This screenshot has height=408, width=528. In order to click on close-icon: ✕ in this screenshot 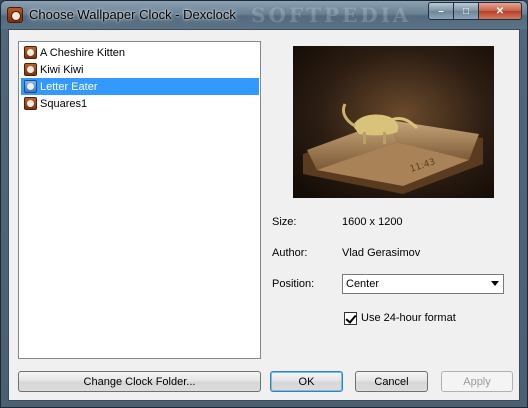, I will do `click(500, 11)`.